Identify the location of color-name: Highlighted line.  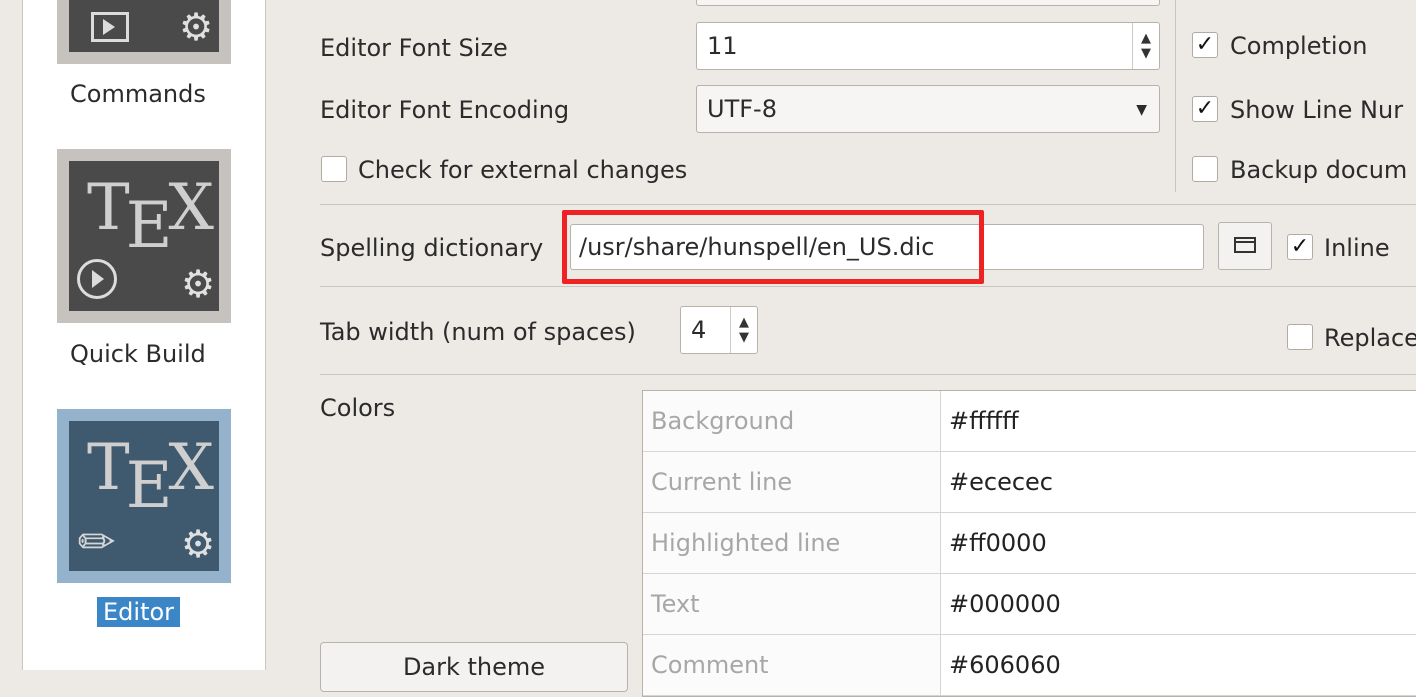
(792, 543).